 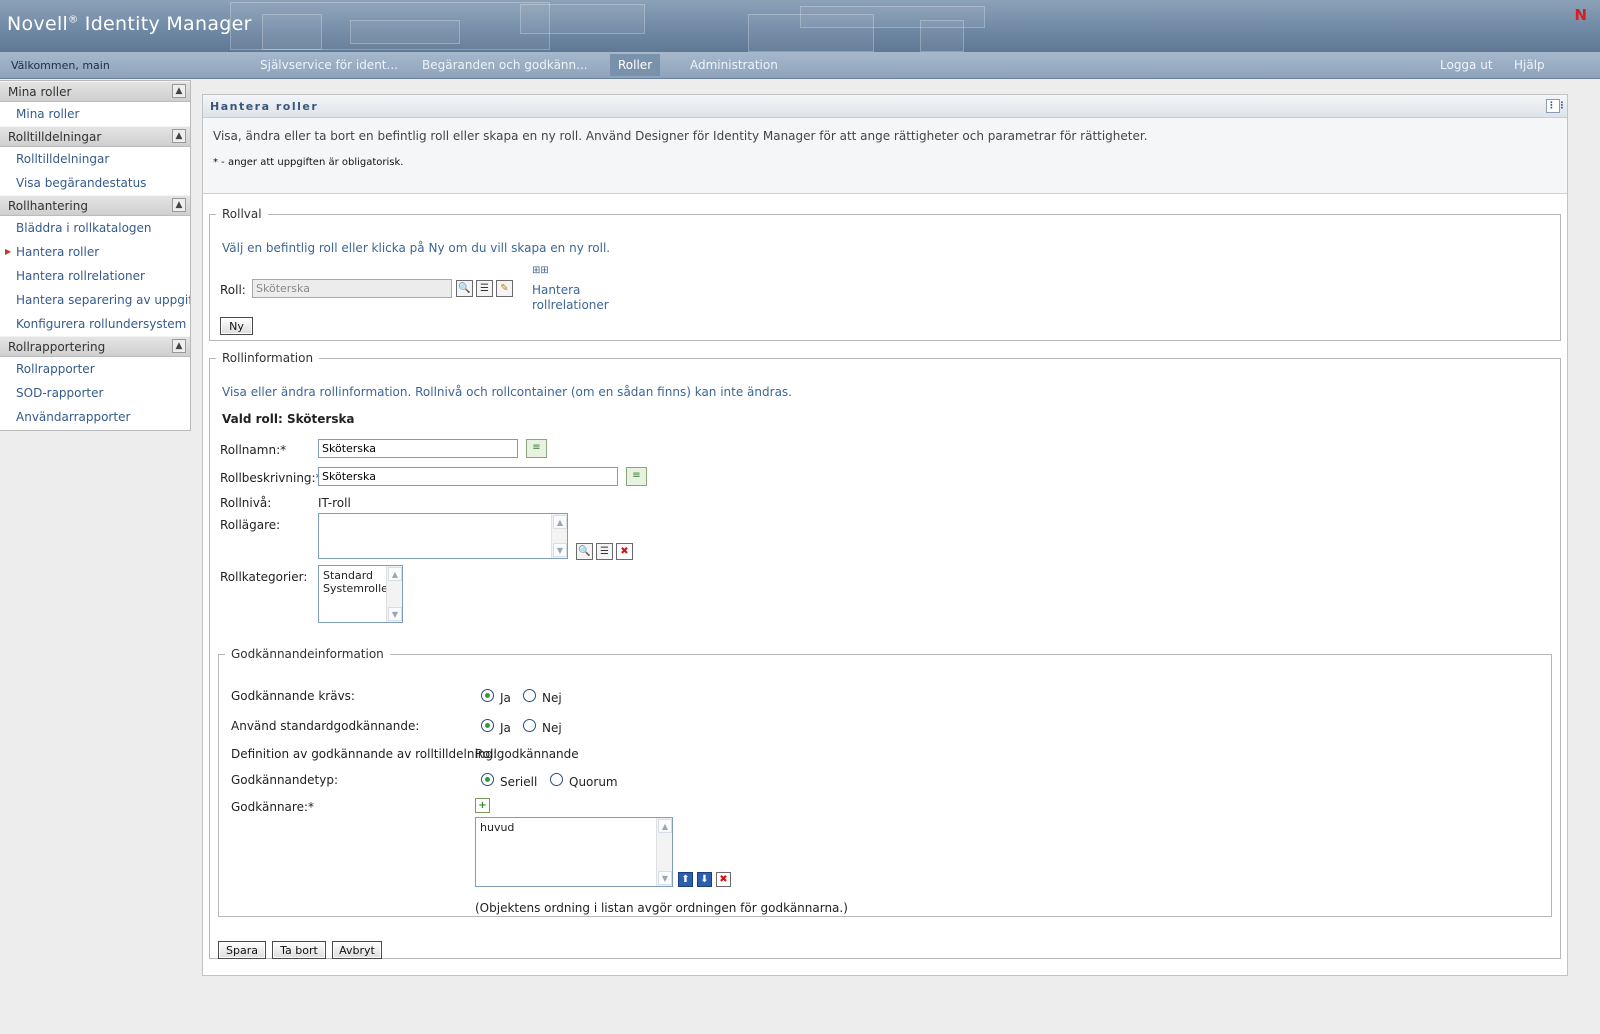 I want to click on role-owner-list: ▲ ▼, so click(x=443, y=536).